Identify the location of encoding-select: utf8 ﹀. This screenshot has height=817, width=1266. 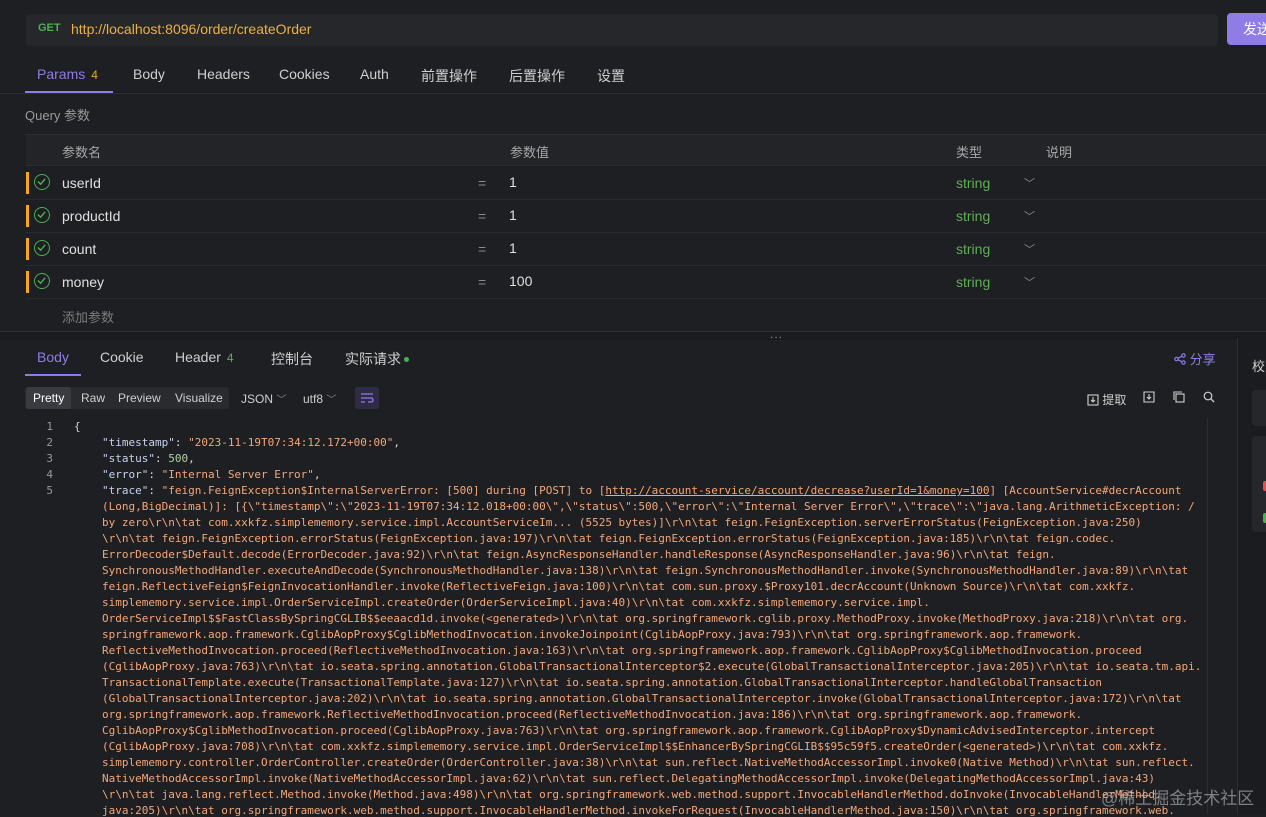
(319, 398).